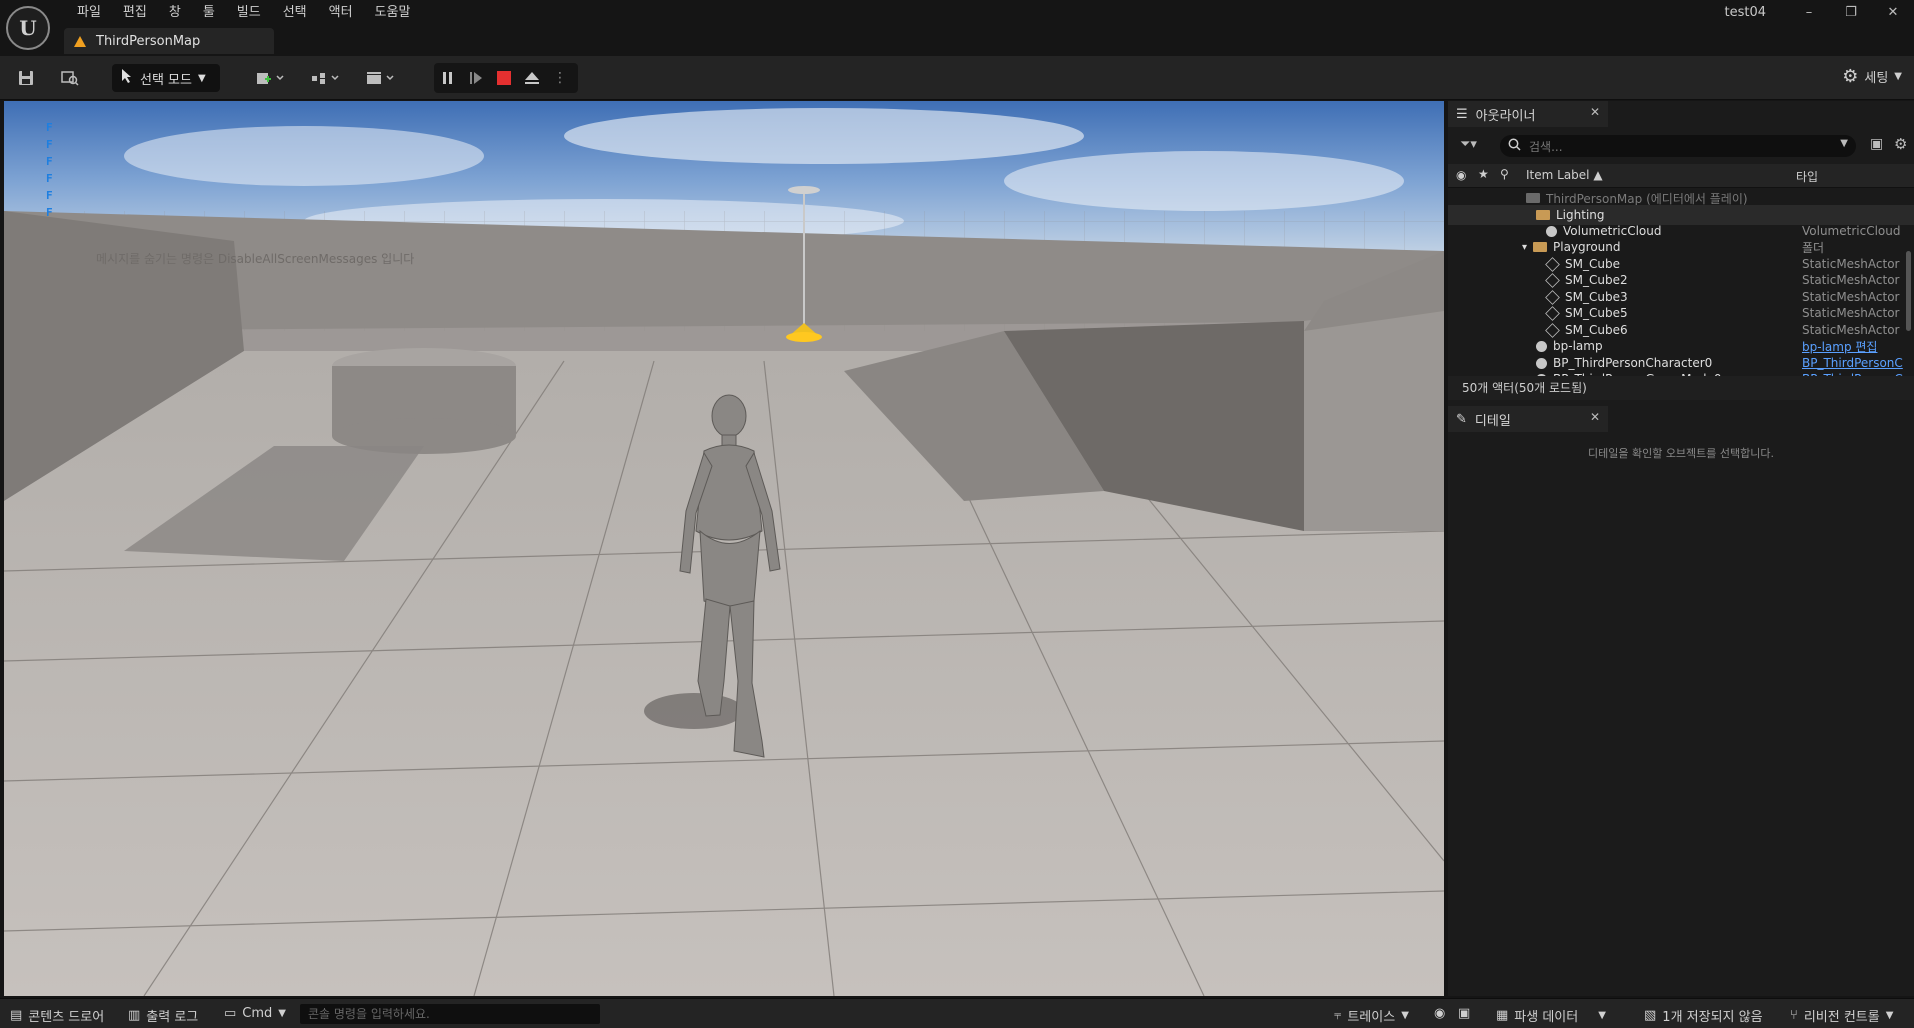 The height and width of the screenshot is (1028, 1914). Describe the element at coordinates (450, 1014) in the screenshot. I see `console-input: 콘솔 명령을 입력하세요.` at that location.